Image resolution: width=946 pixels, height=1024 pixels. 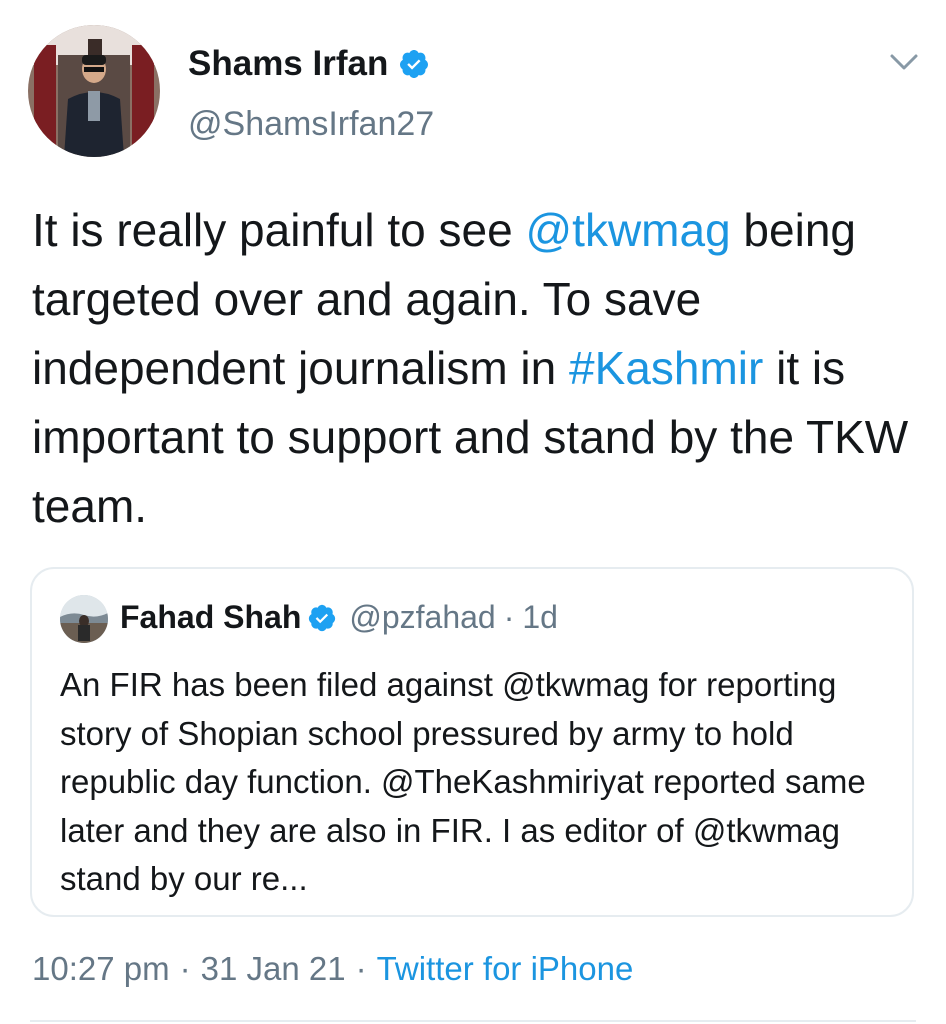 What do you see at coordinates (210, 617) in the screenshot?
I see `quoted-author-name: Fahad Shah` at bounding box center [210, 617].